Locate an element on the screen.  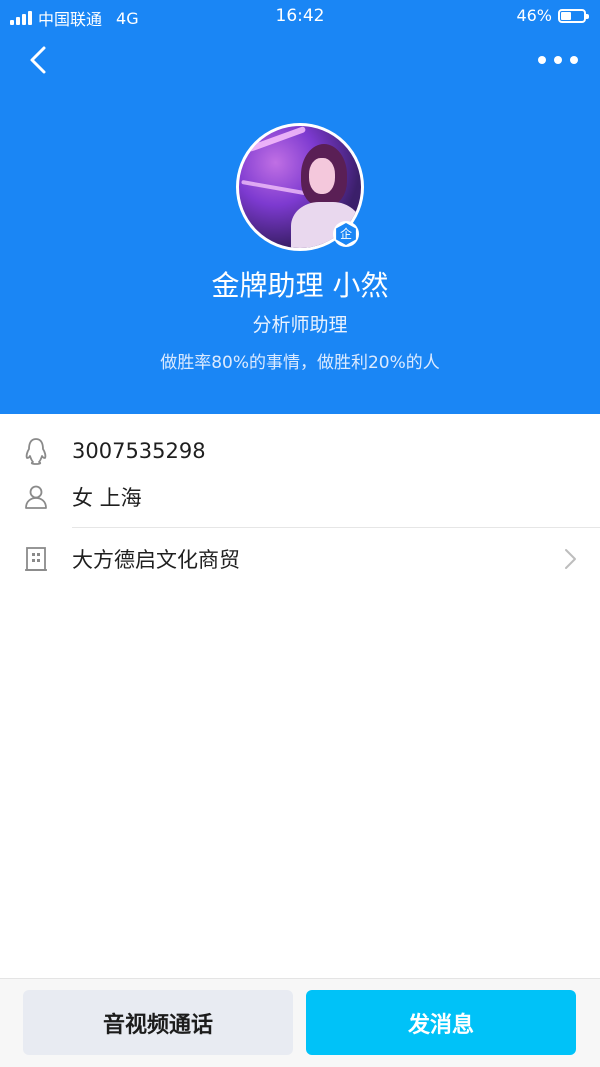
divider is located at coordinates (336, 527).